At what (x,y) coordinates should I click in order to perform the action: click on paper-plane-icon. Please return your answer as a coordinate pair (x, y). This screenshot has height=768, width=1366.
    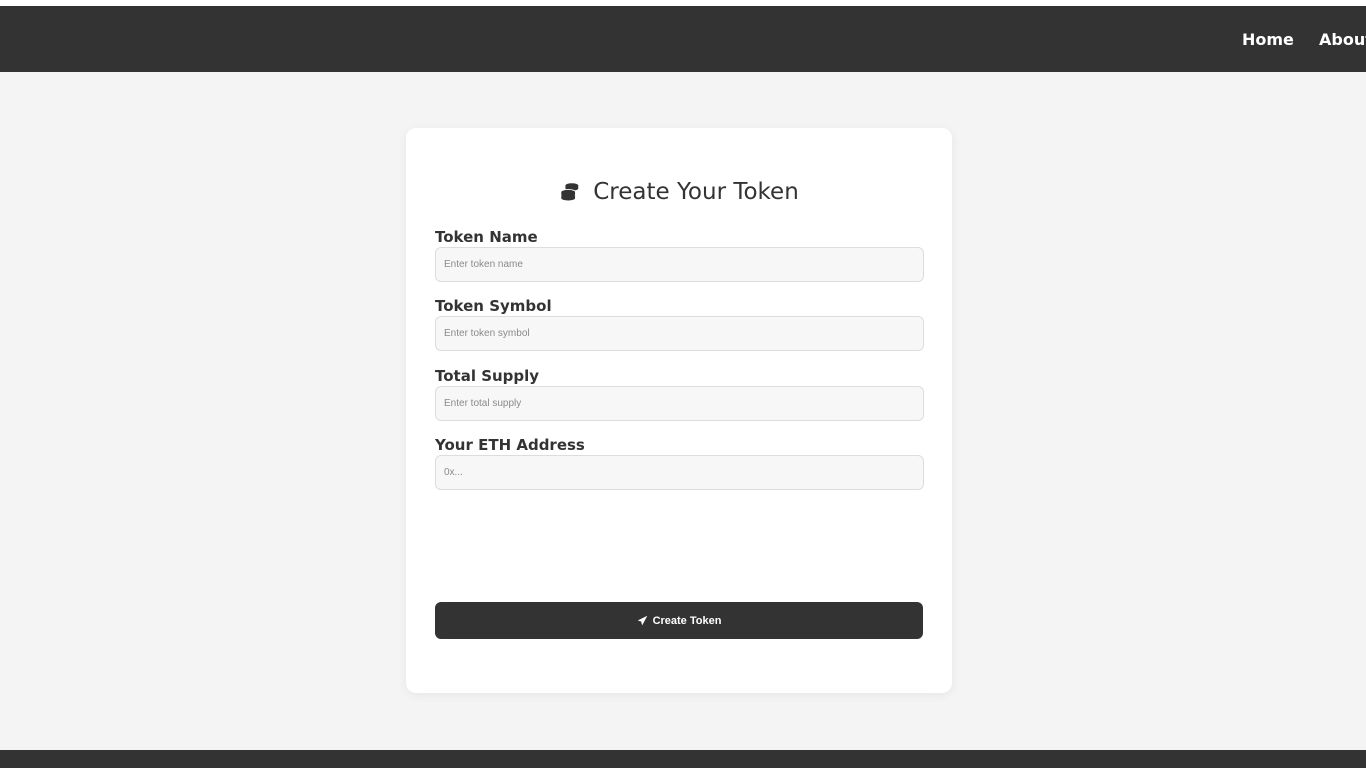
    Looking at the image, I should click on (642, 620).